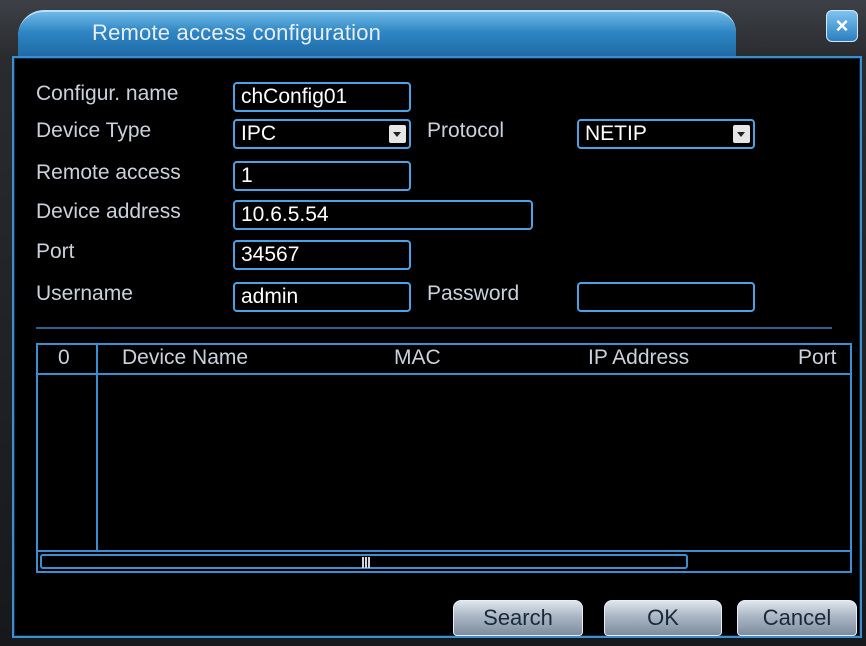  What do you see at coordinates (518, 618) in the screenshot?
I see `search-button: Search` at bounding box center [518, 618].